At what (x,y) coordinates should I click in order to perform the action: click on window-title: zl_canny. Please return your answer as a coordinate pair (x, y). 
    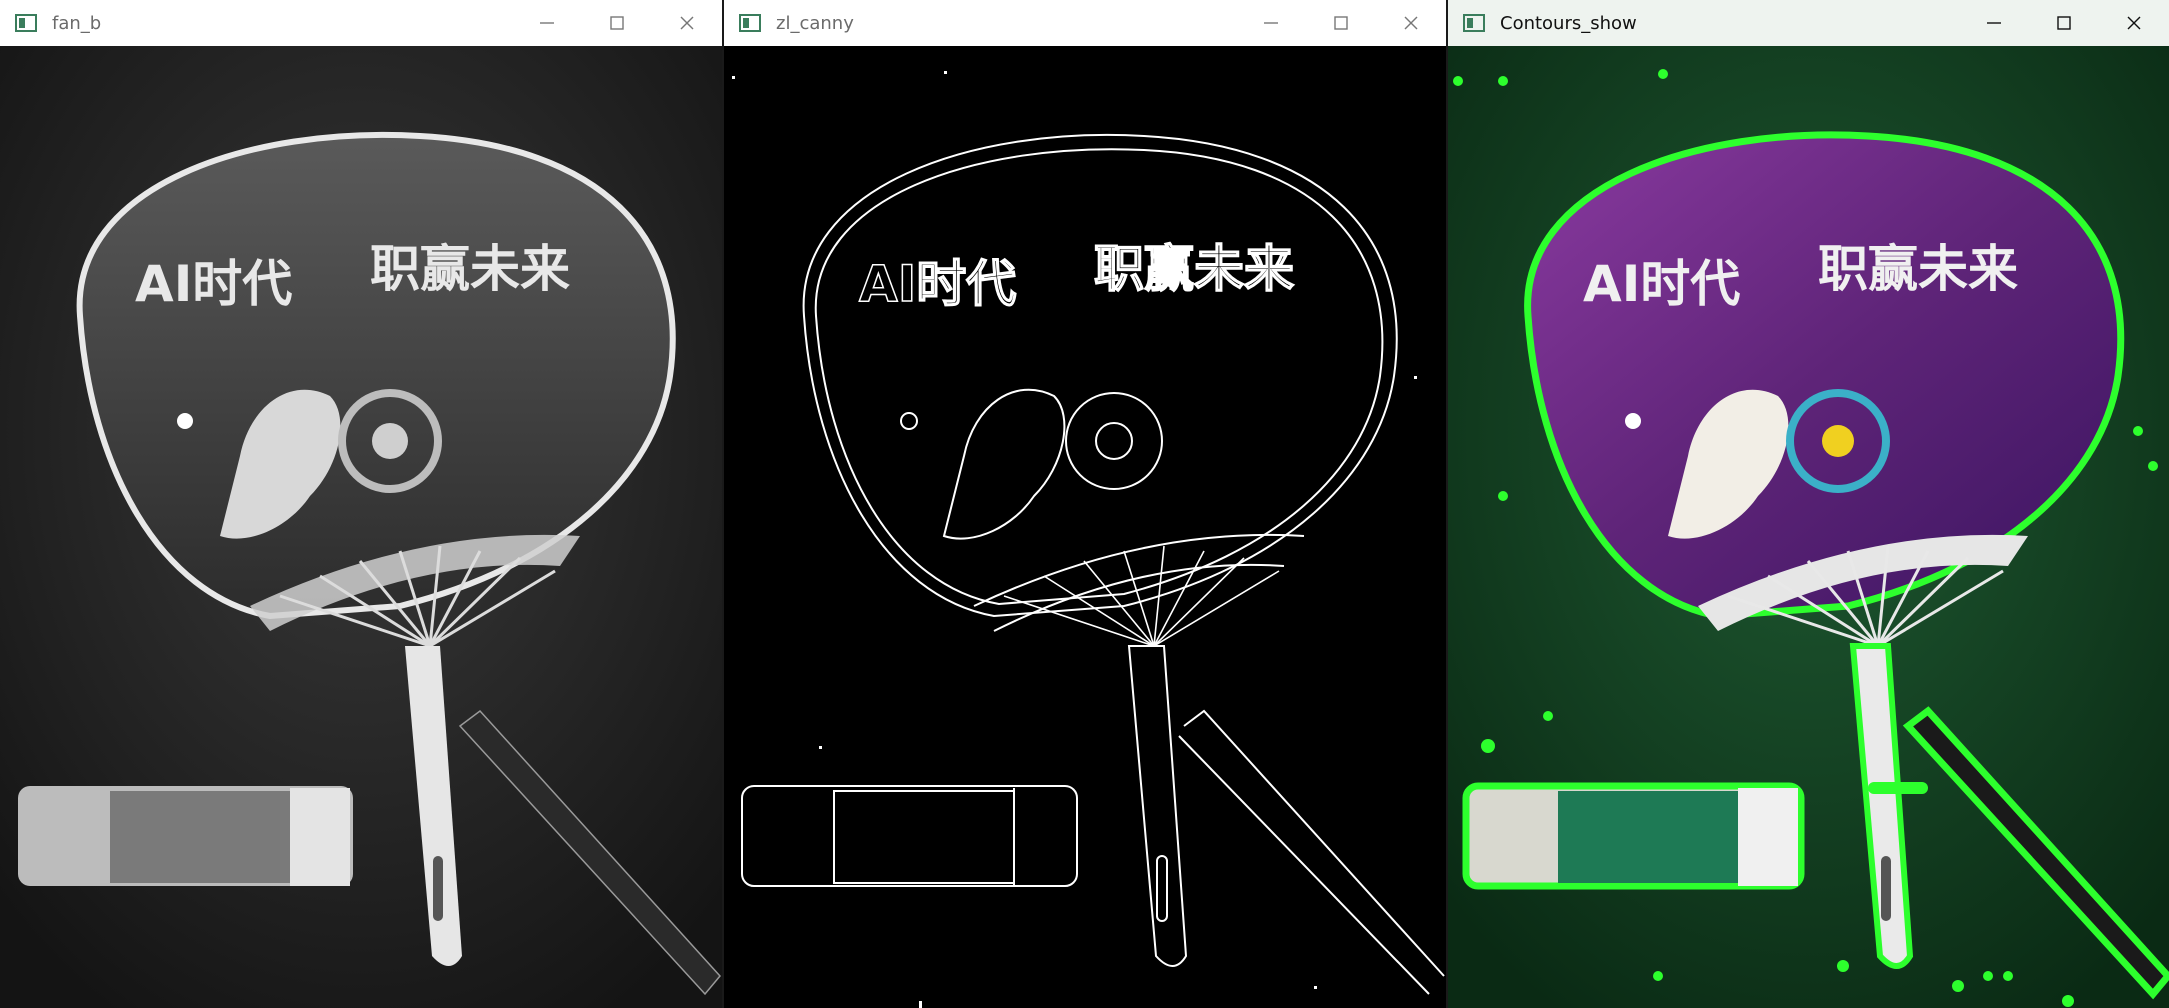
    Looking at the image, I should click on (815, 23).